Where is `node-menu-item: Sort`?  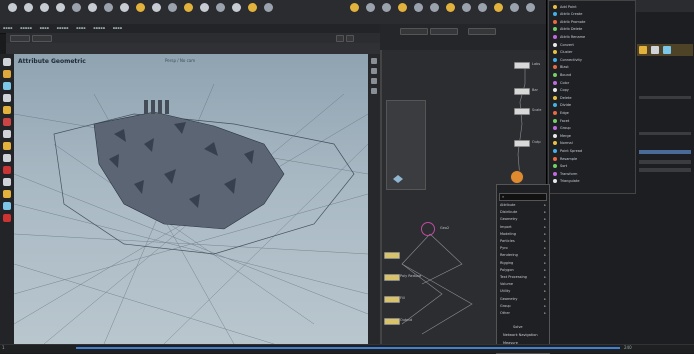
node-menu-item: Sort is located at coordinates (560, 166).